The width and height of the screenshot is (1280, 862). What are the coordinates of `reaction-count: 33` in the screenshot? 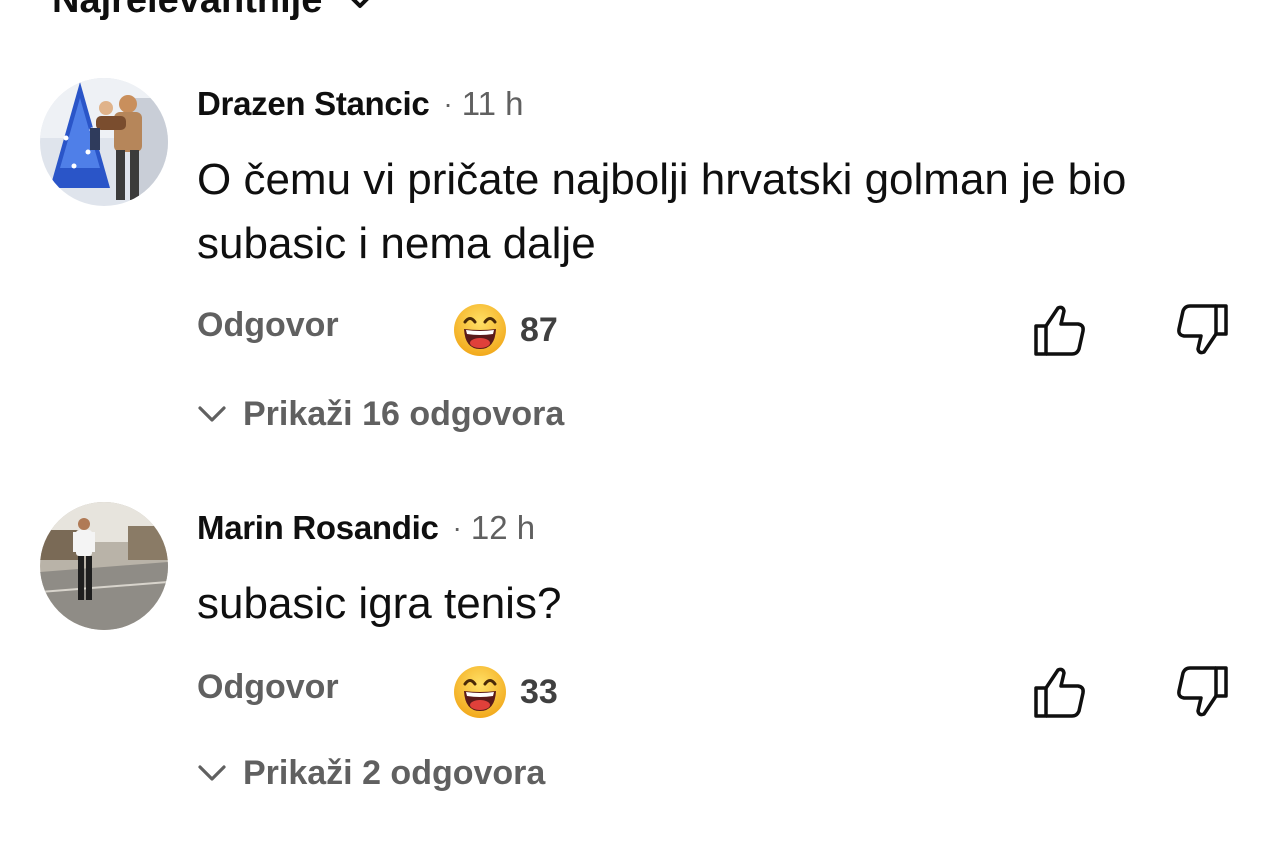 It's located at (539, 691).